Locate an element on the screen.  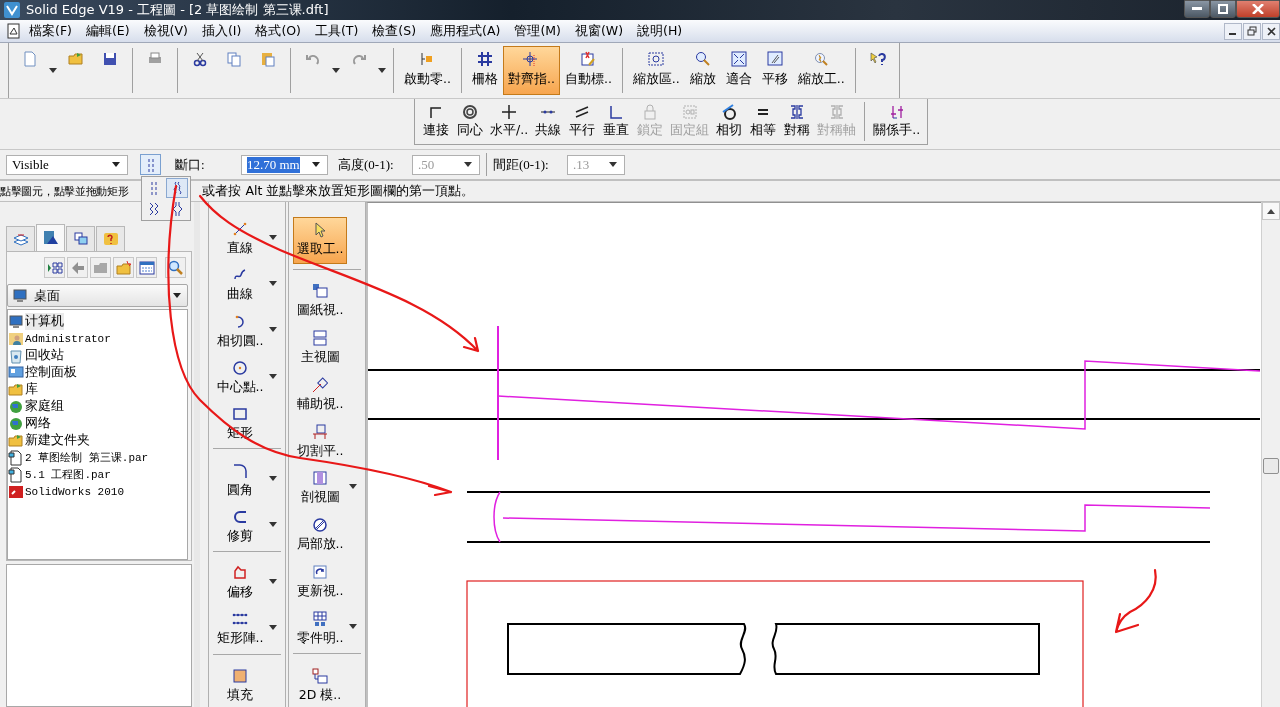
view-tool-button: 更新視.. is located at coordinates (320, 579).